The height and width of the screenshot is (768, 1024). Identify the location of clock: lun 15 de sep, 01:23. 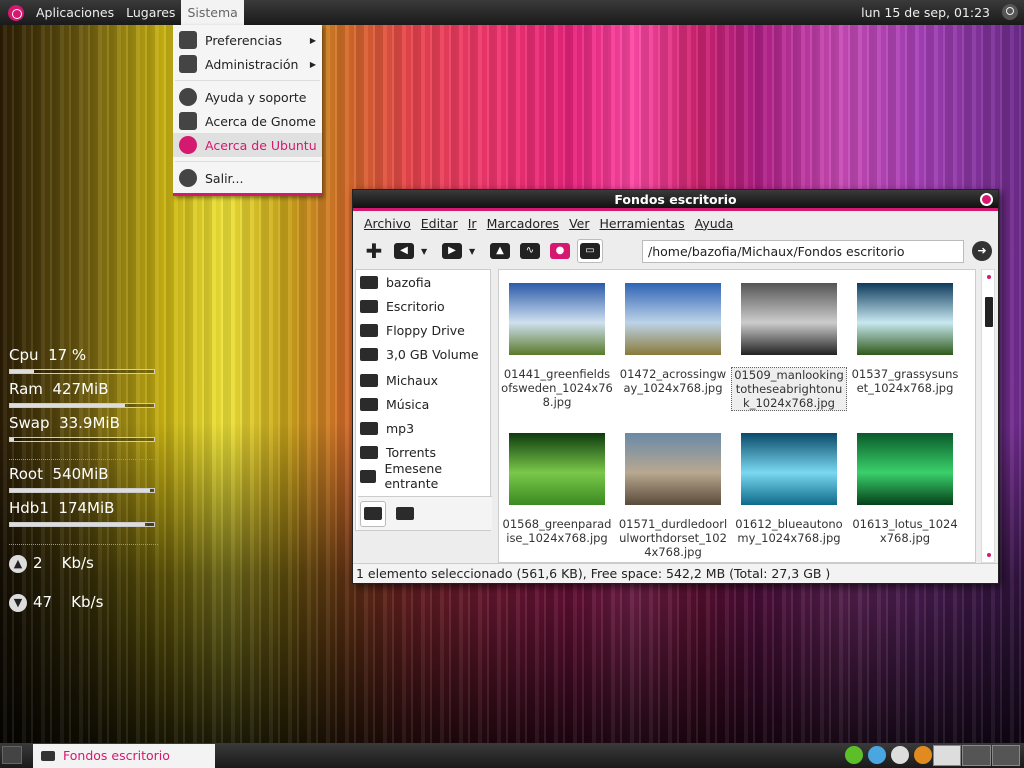
(925, 12).